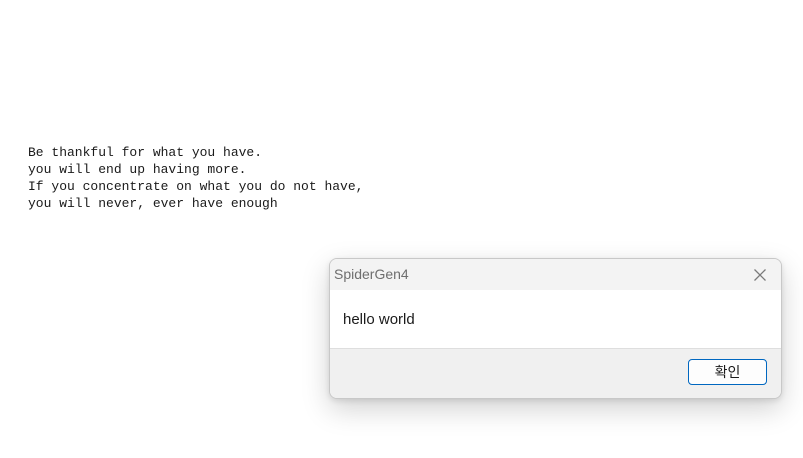  I want to click on close-button, so click(760, 274).